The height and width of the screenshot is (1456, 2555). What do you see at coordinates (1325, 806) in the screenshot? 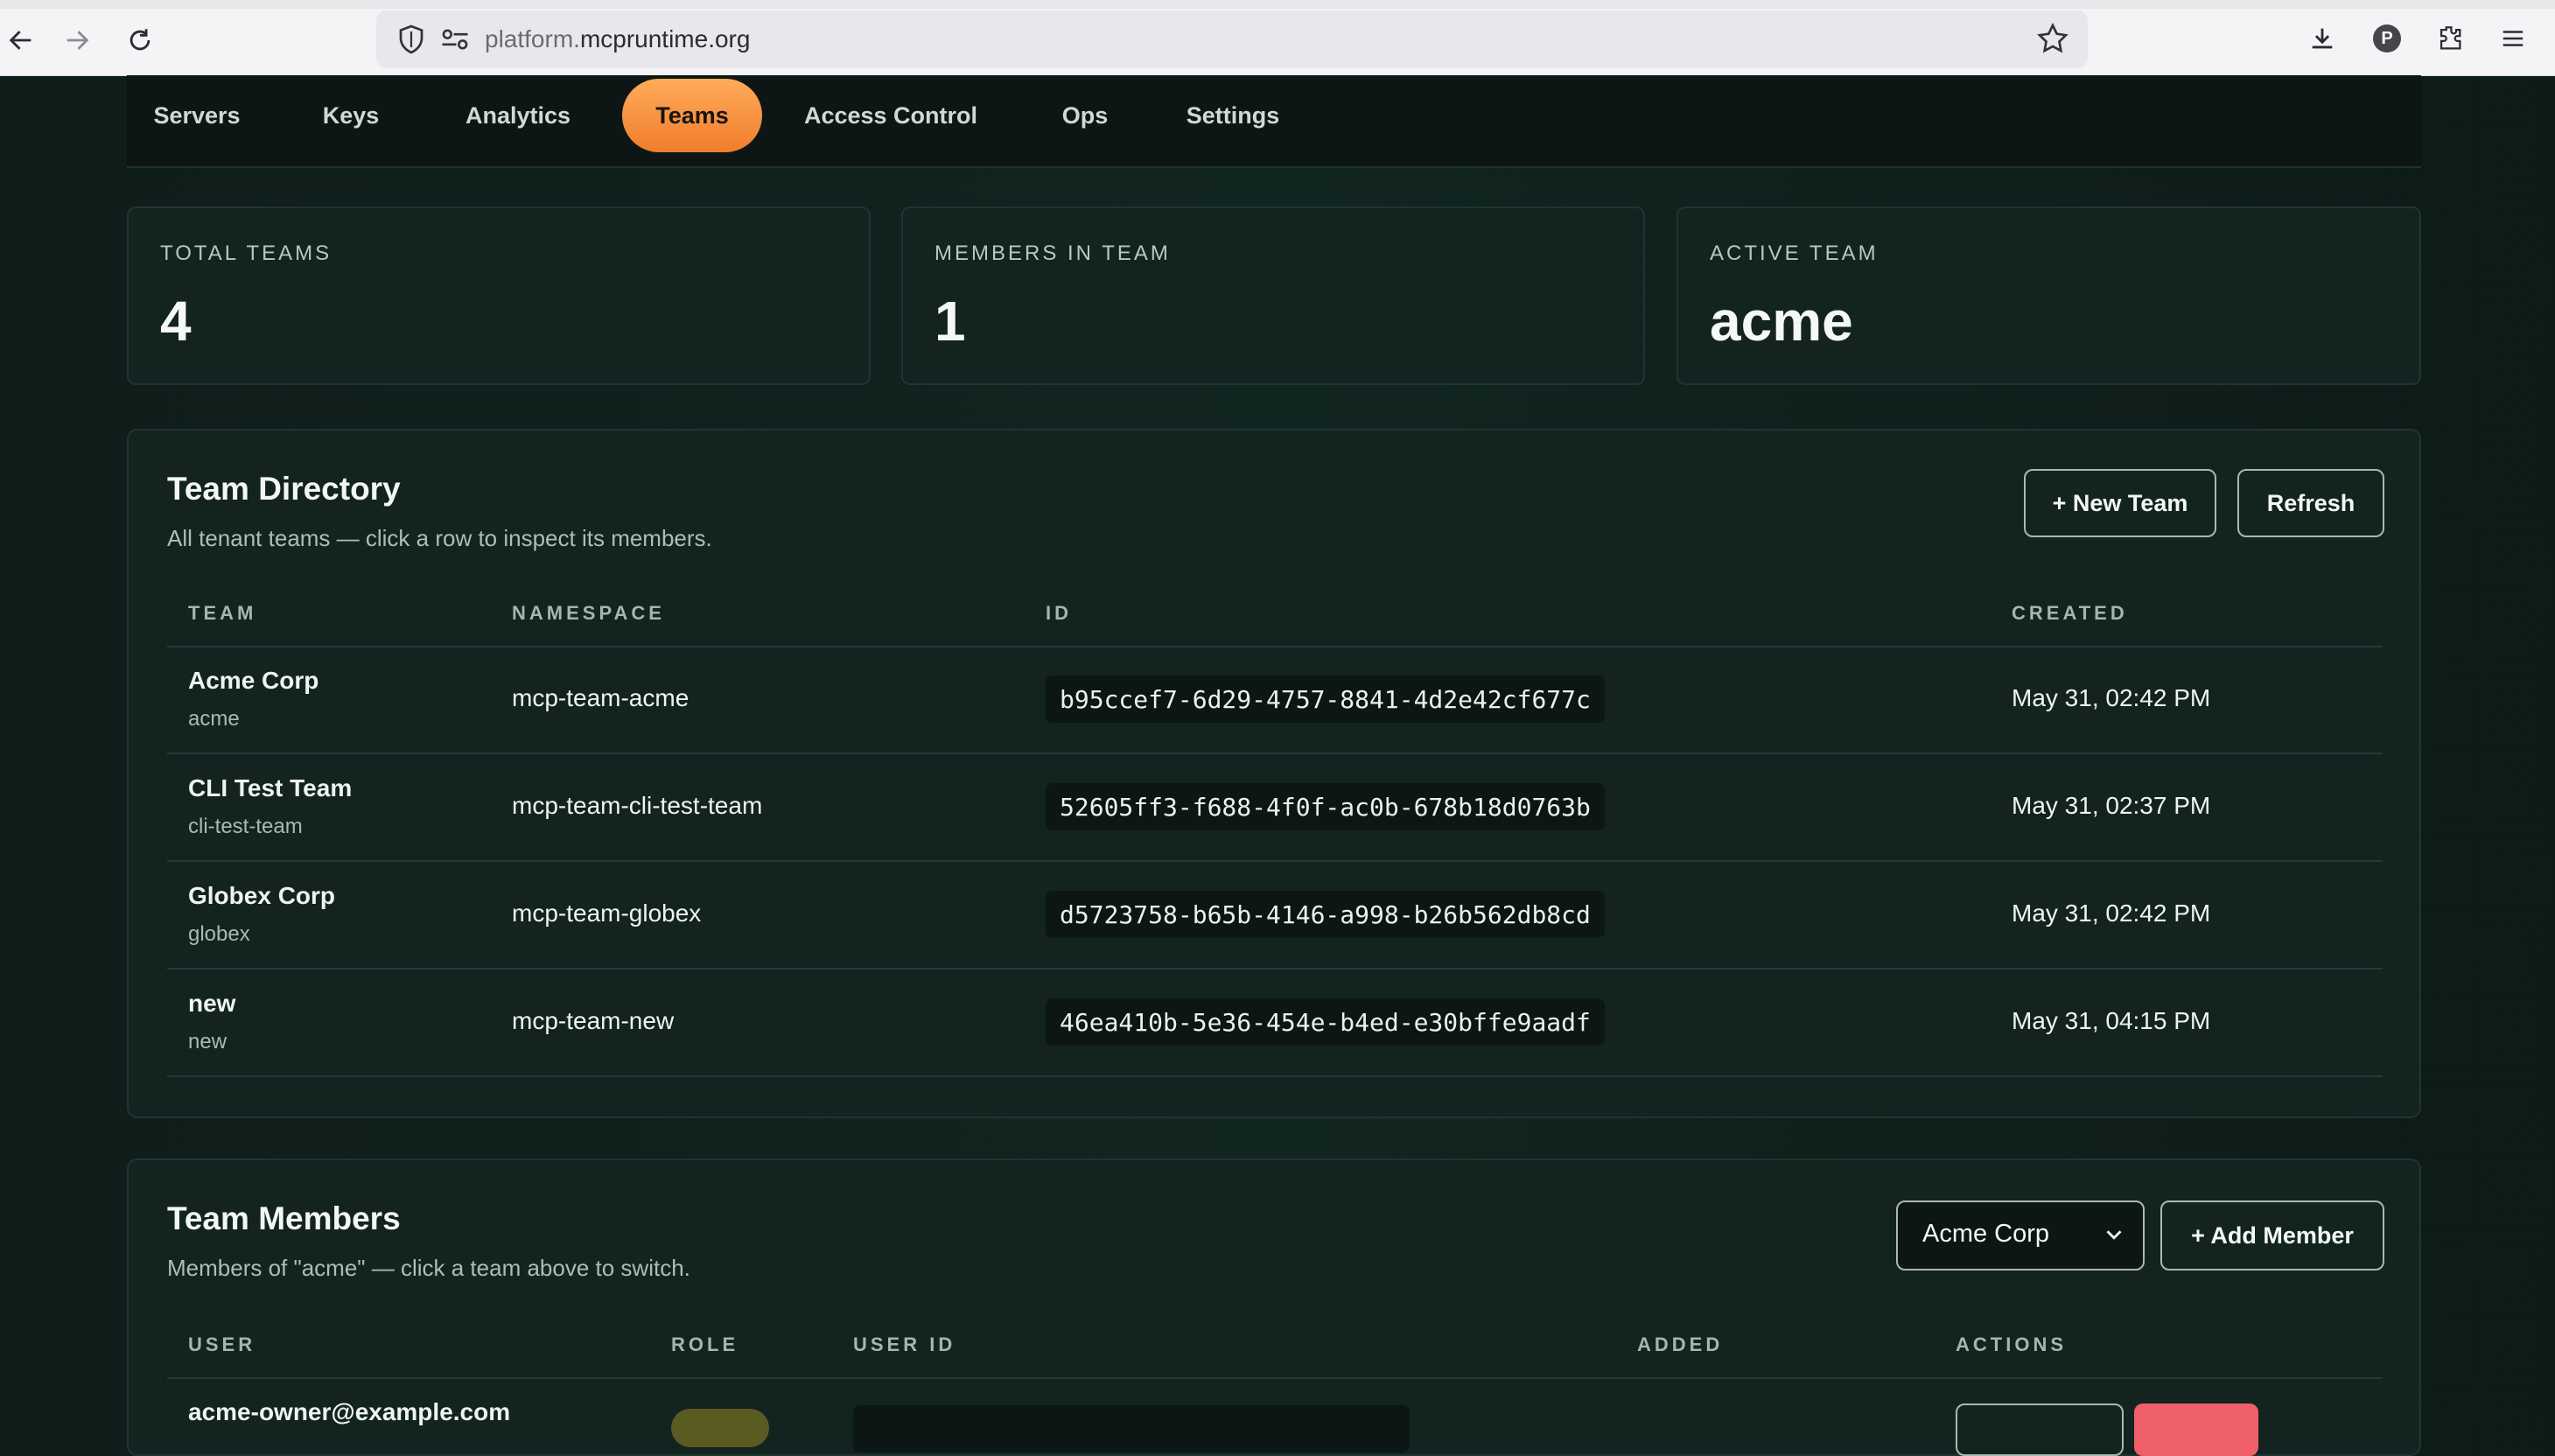
I see `team-id-chip: 52605ff3-f688-4f0f-ac0b-678b18d0763b` at bounding box center [1325, 806].